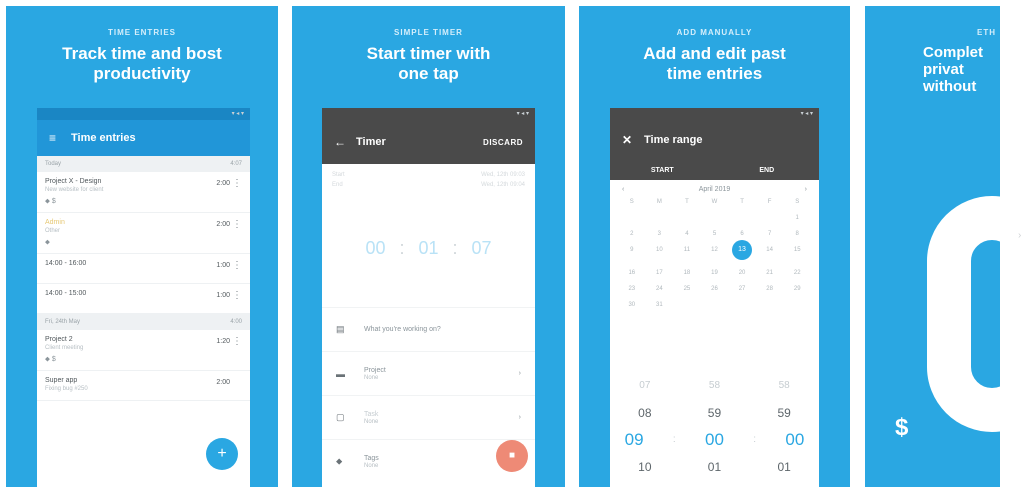  I want to click on calendar-day: 18, so click(687, 273).